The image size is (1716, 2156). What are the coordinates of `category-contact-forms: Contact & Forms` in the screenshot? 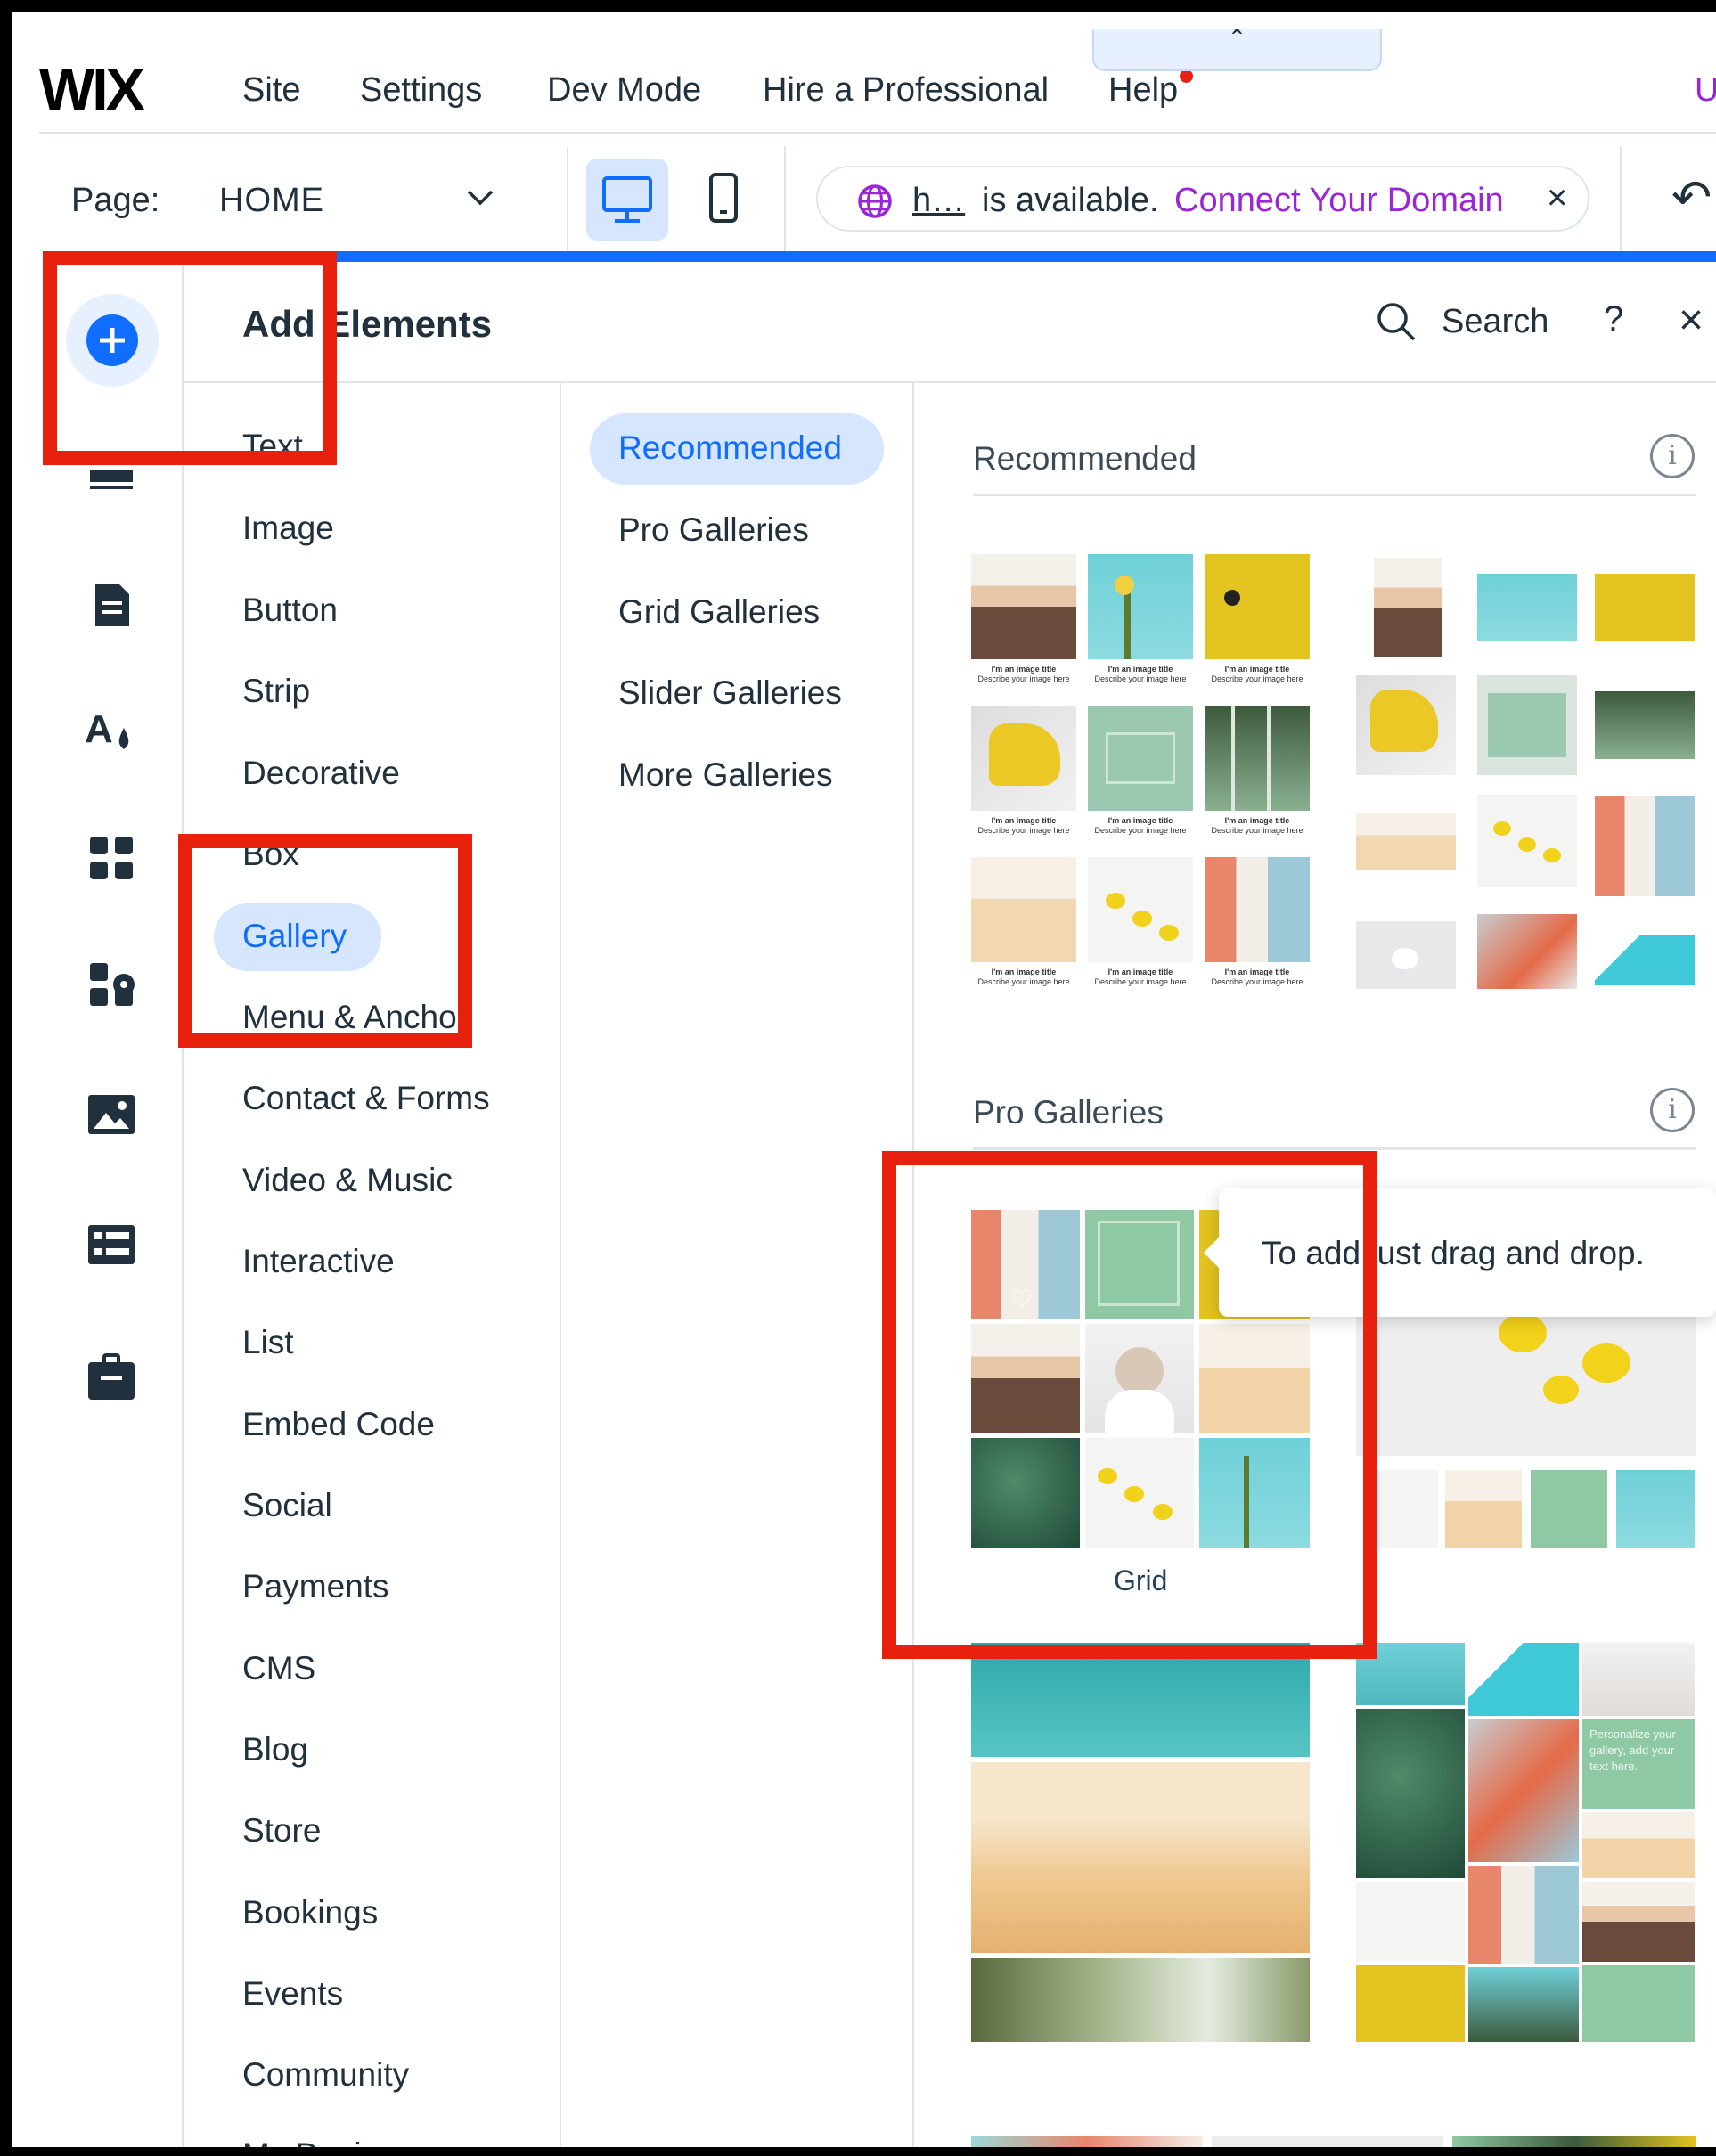 It's located at (366, 1098).